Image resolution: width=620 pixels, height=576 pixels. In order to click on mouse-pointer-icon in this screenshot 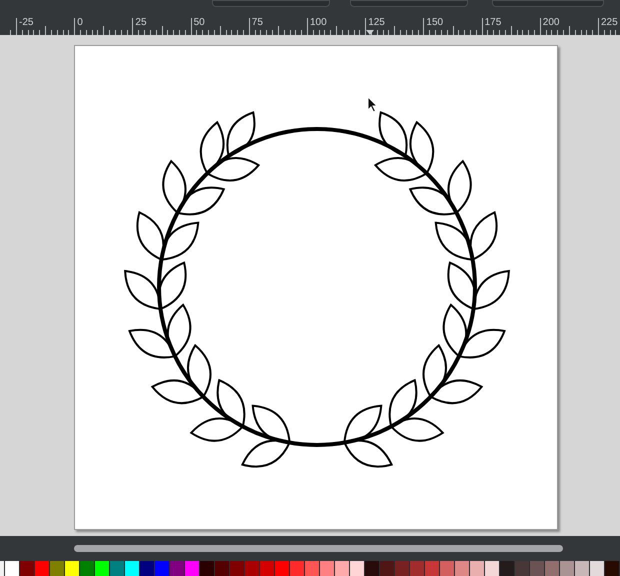, I will do `click(372, 104)`.